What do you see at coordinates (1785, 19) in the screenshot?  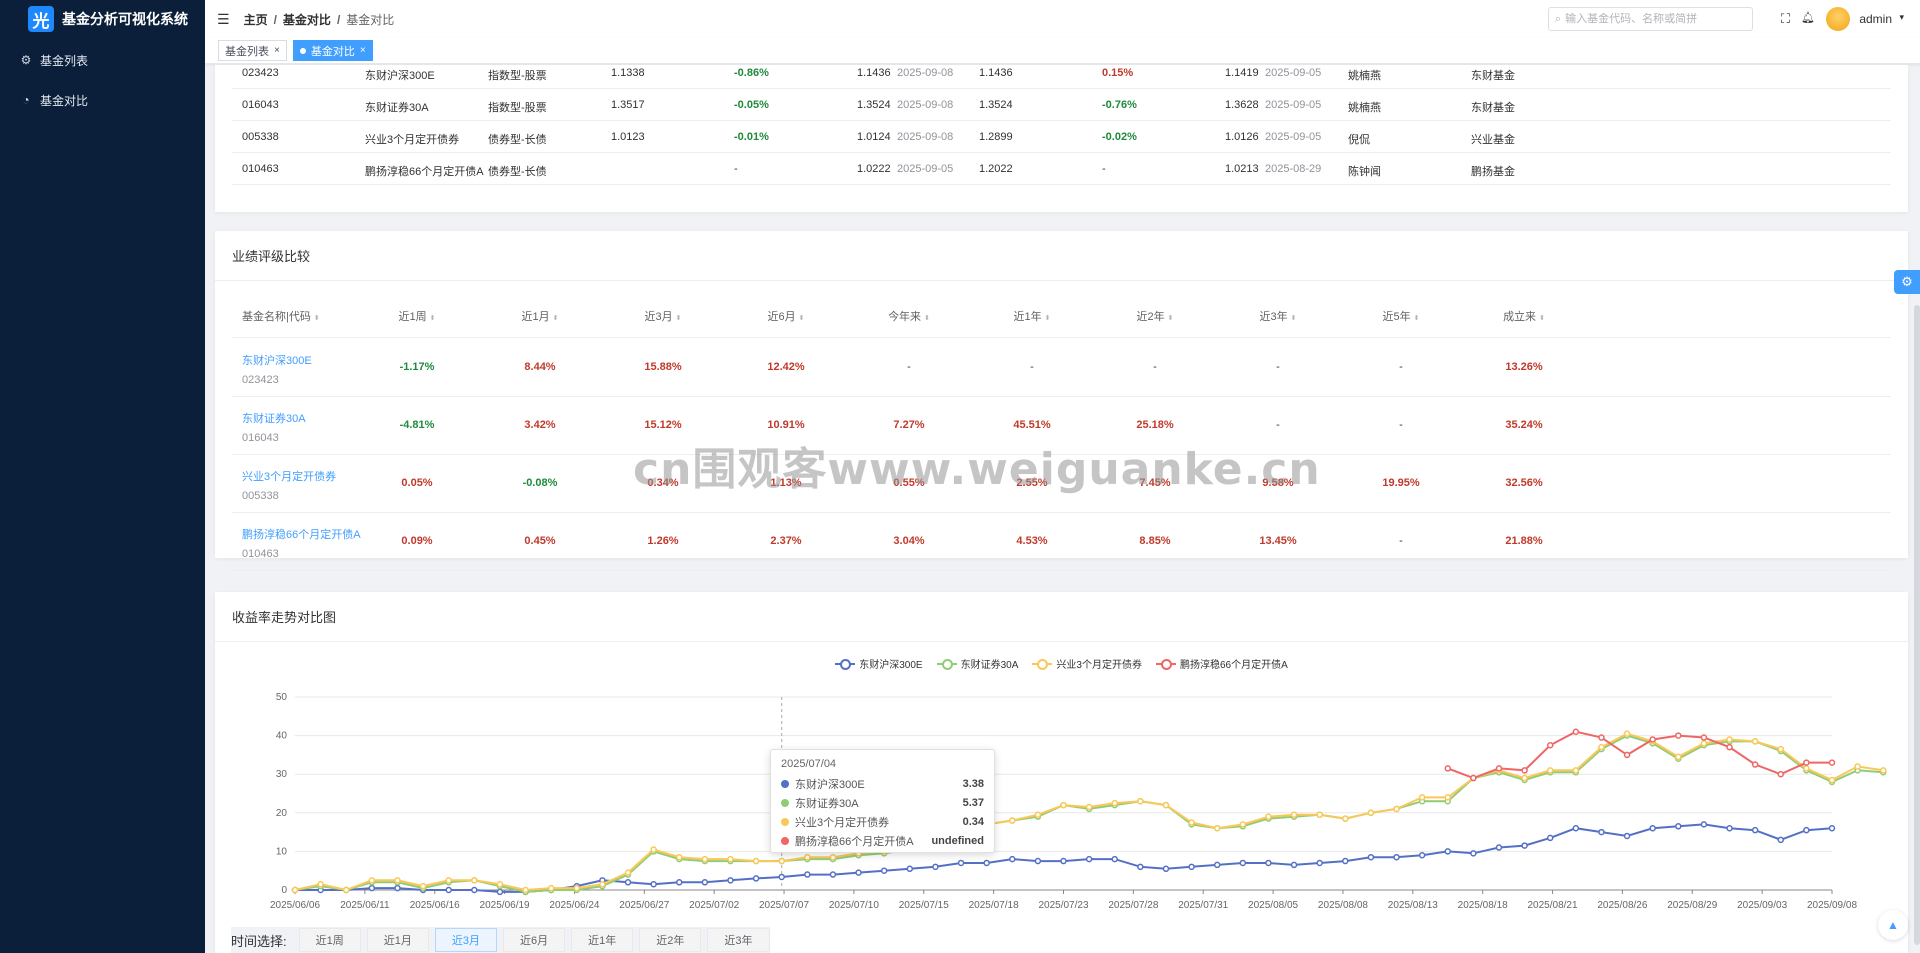 I see `fullscreen-icon: ⛶` at bounding box center [1785, 19].